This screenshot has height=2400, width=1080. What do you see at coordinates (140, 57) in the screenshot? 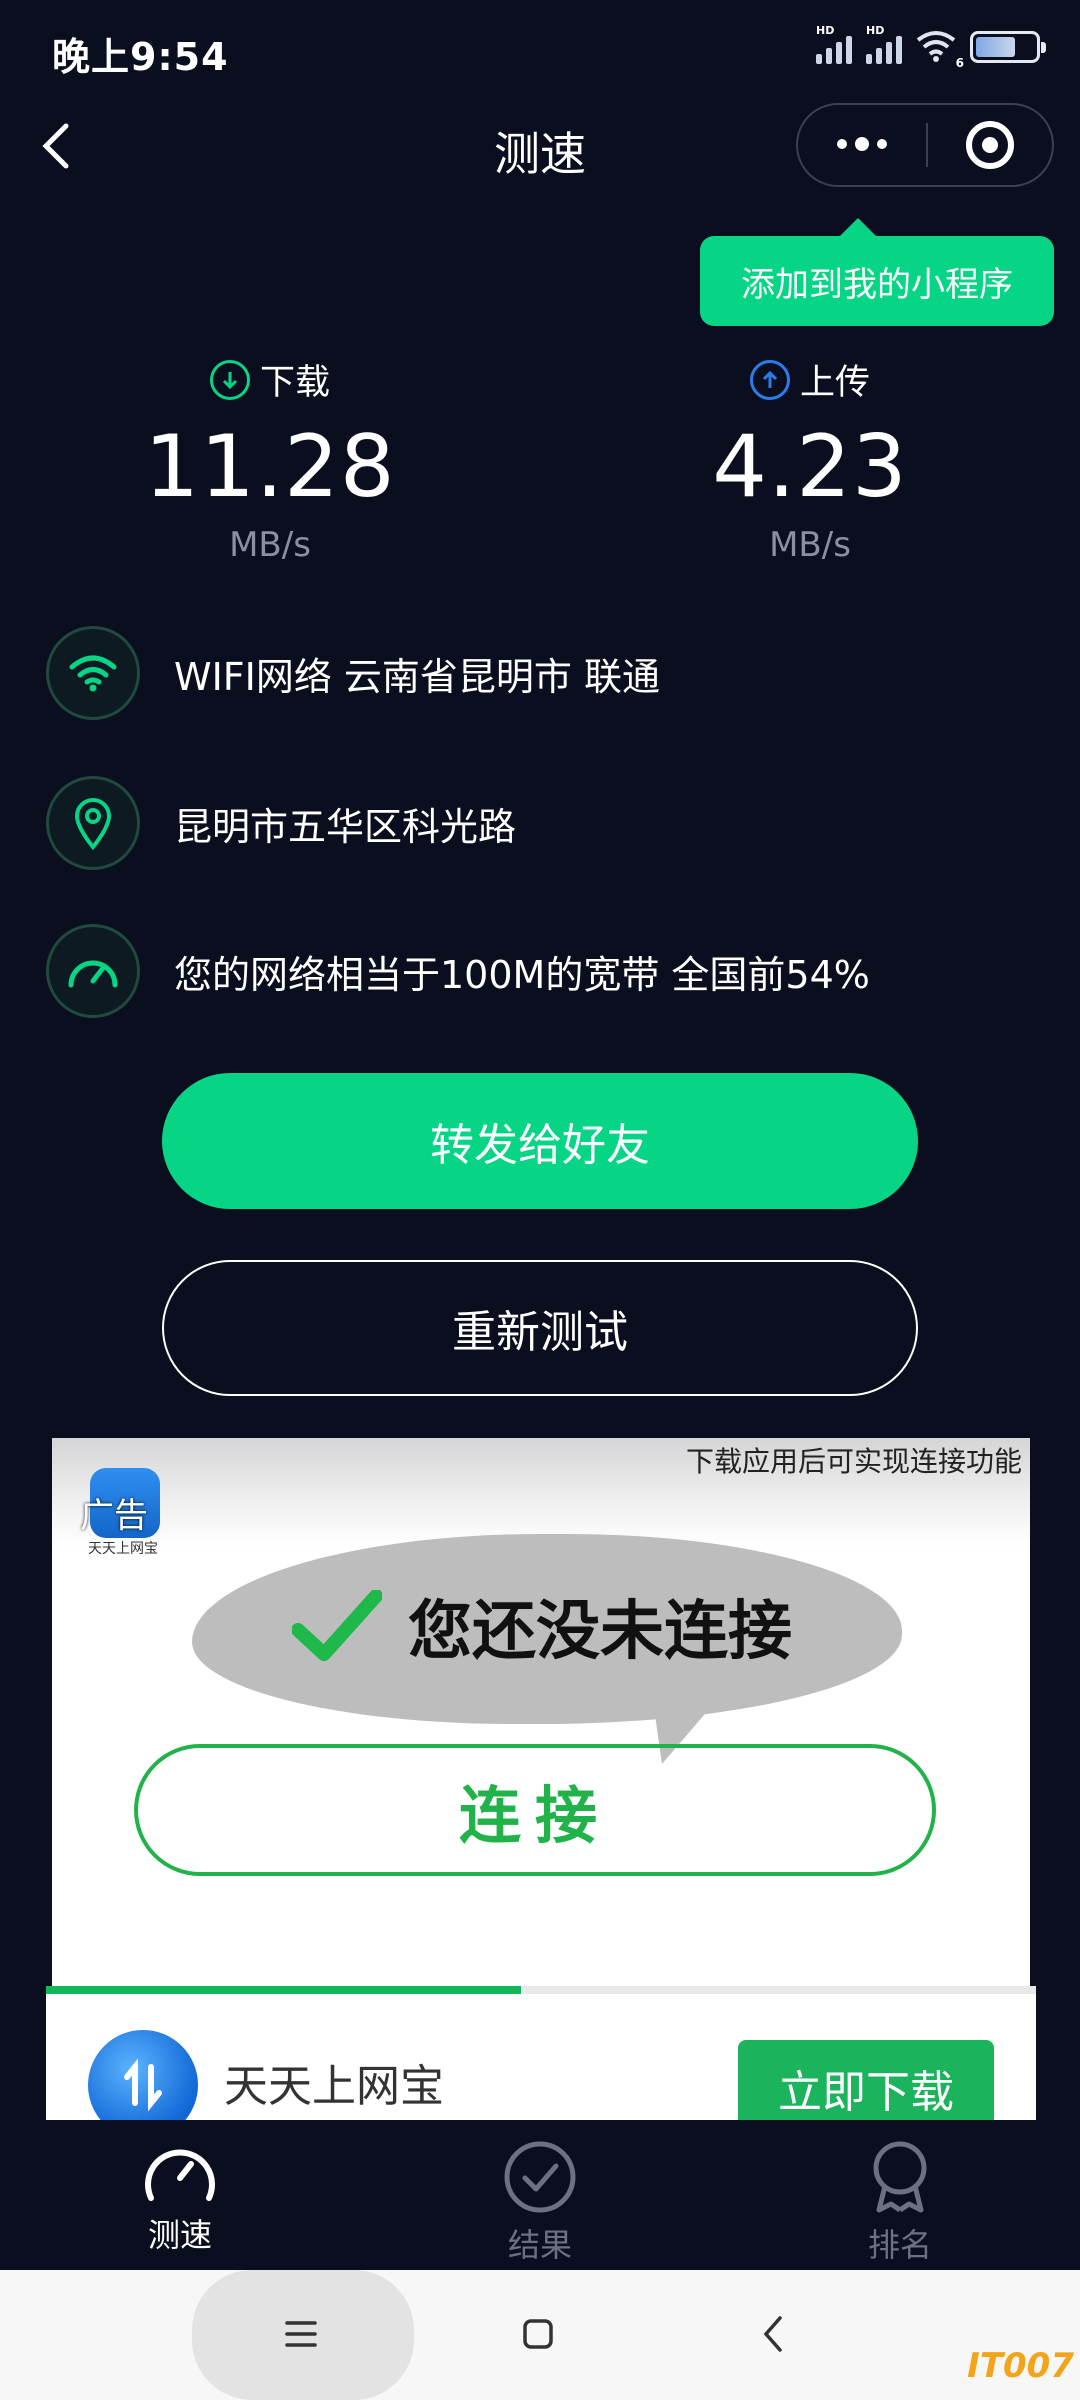
I see `status-time: 晚上9:54` at bounding box center [140, 57].